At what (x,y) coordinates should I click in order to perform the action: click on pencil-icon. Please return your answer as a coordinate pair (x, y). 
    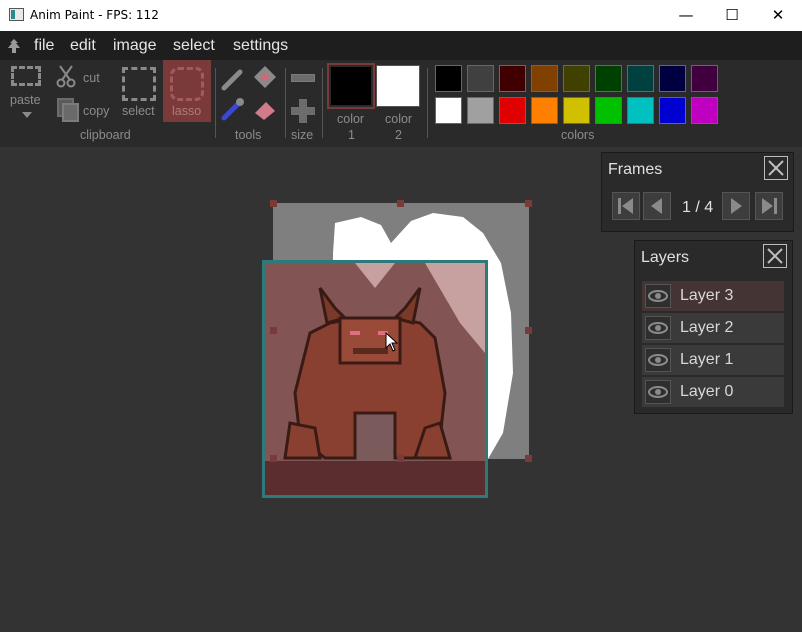
    Looking at the image, I should click on (233, 79).